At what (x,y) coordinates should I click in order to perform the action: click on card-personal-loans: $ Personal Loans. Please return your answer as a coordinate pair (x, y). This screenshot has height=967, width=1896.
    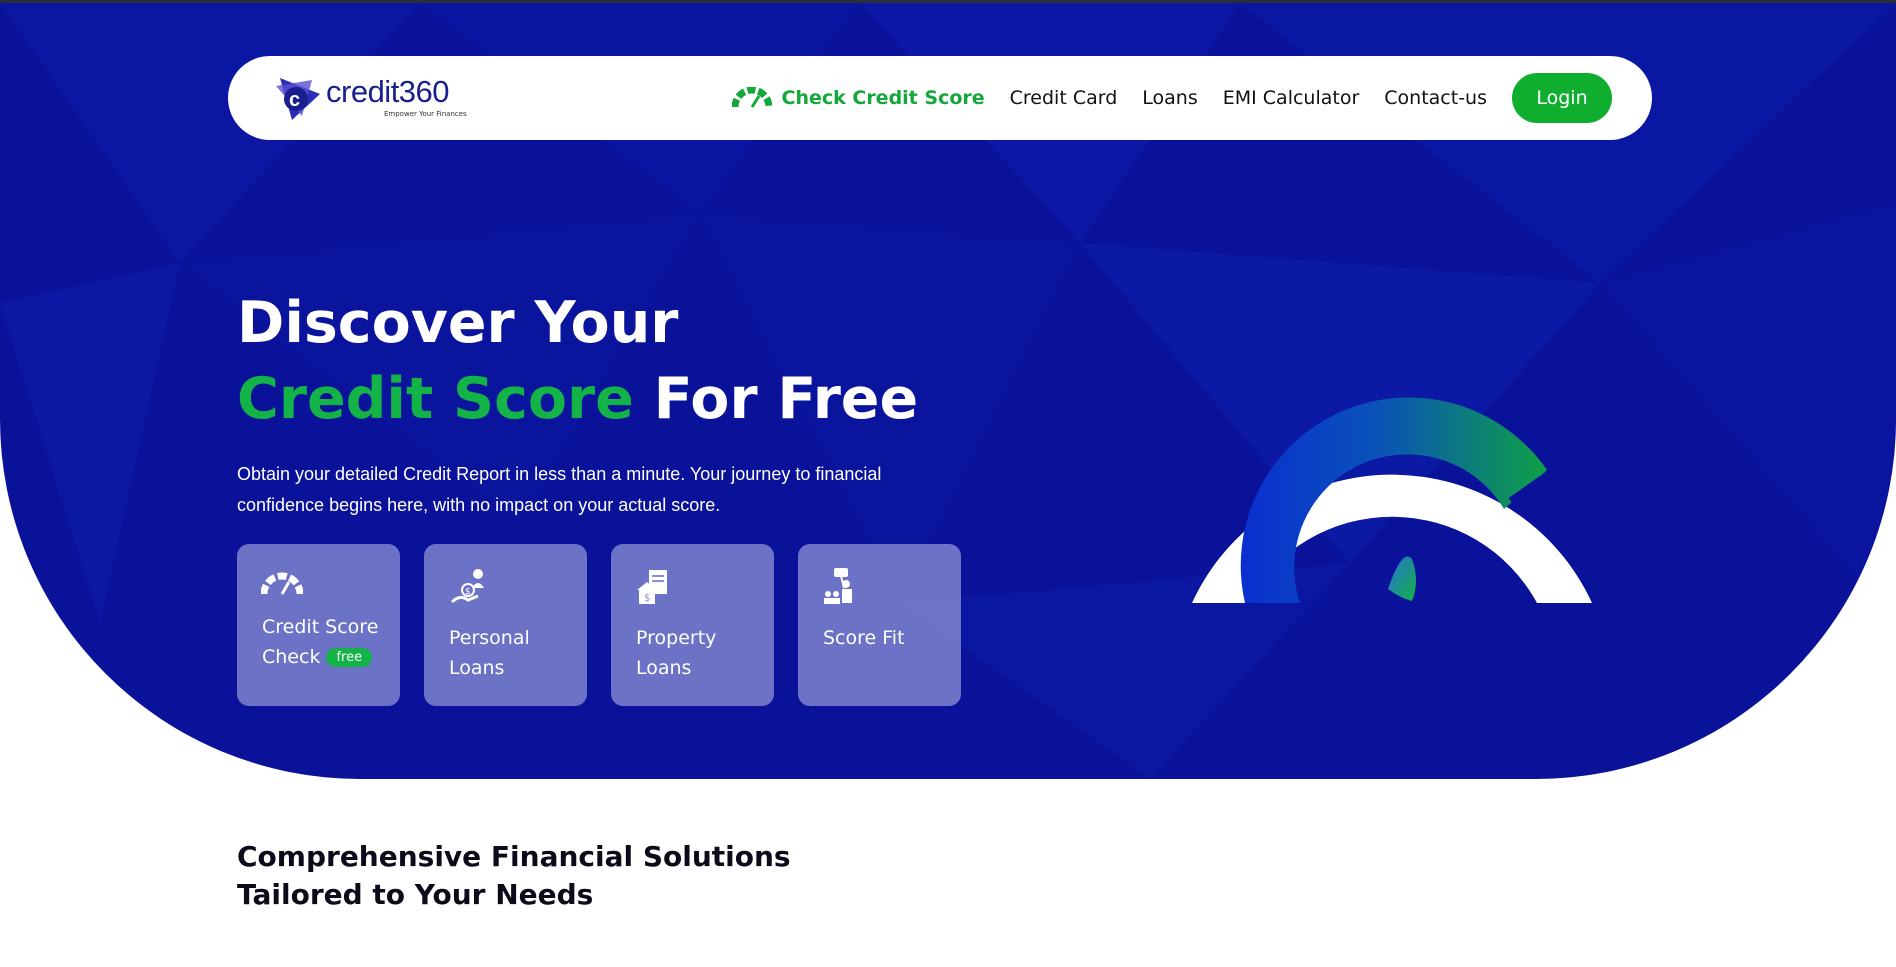
    Looking at the image, I should click on (505, 625).